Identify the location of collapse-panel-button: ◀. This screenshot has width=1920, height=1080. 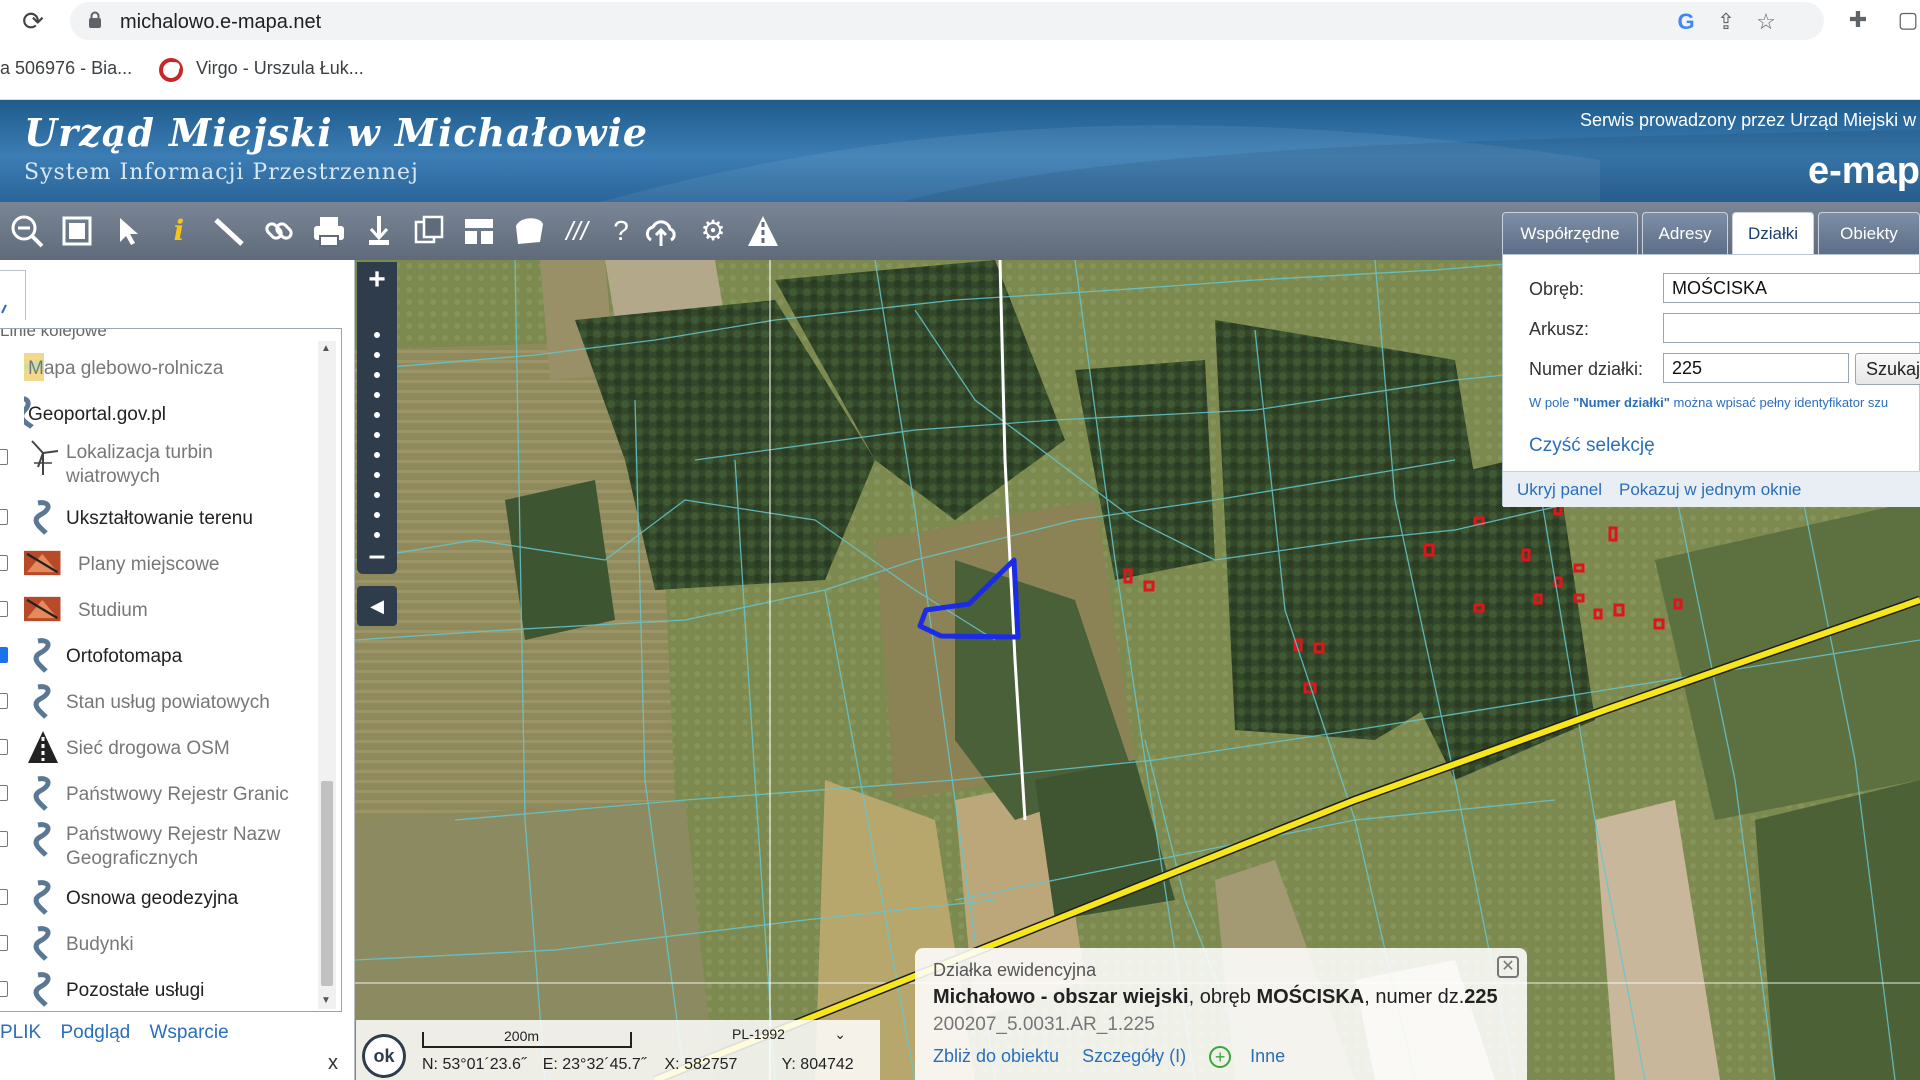
(377, 606).